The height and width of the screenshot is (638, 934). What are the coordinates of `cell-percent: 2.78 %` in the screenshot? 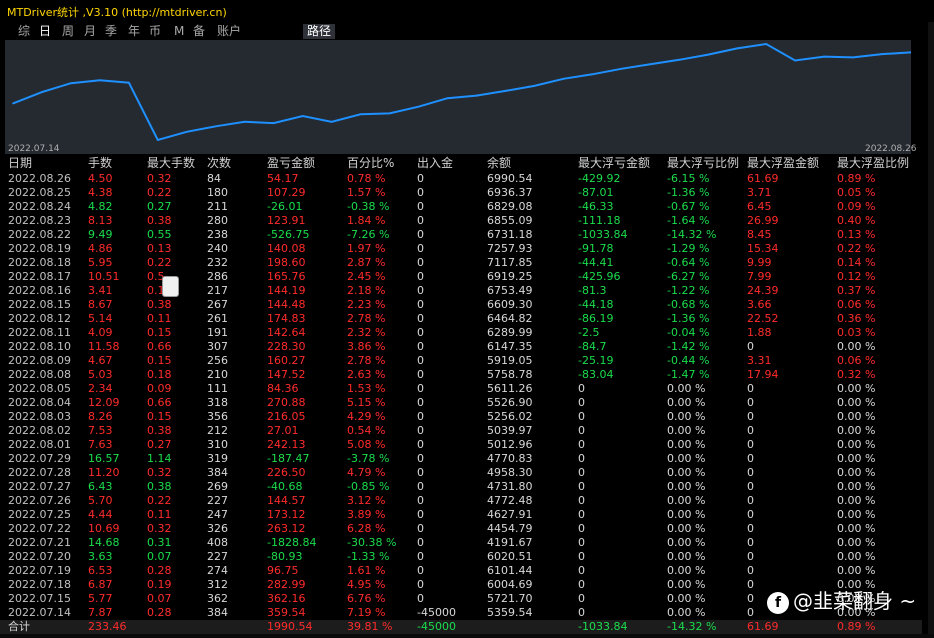 It's located at (366, 318).